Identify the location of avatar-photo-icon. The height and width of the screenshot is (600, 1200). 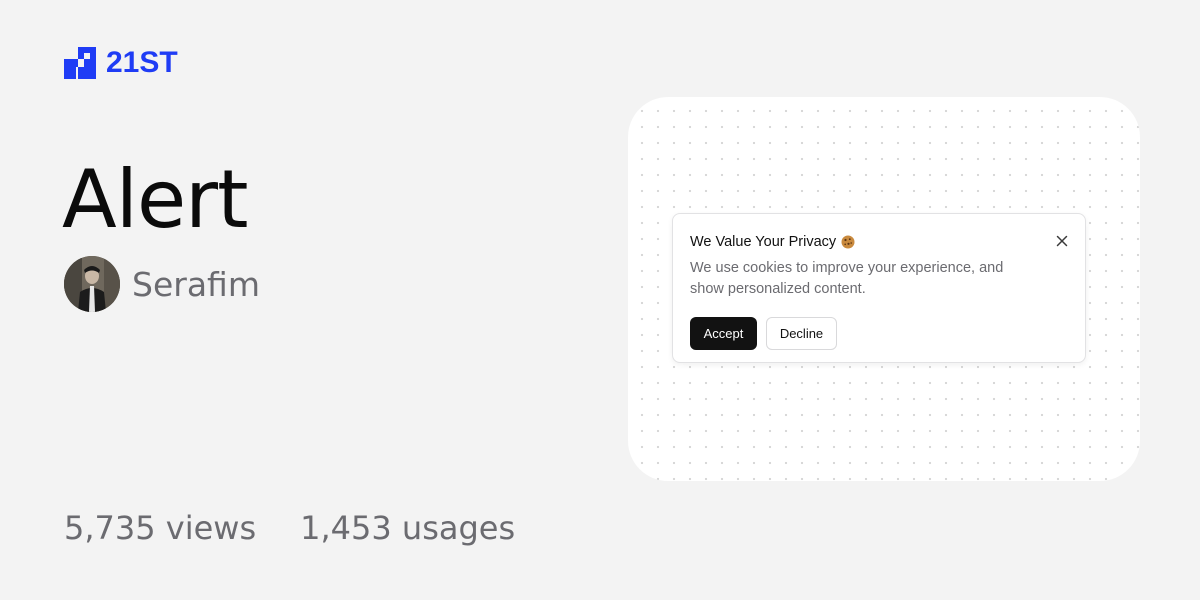
(92, 284).